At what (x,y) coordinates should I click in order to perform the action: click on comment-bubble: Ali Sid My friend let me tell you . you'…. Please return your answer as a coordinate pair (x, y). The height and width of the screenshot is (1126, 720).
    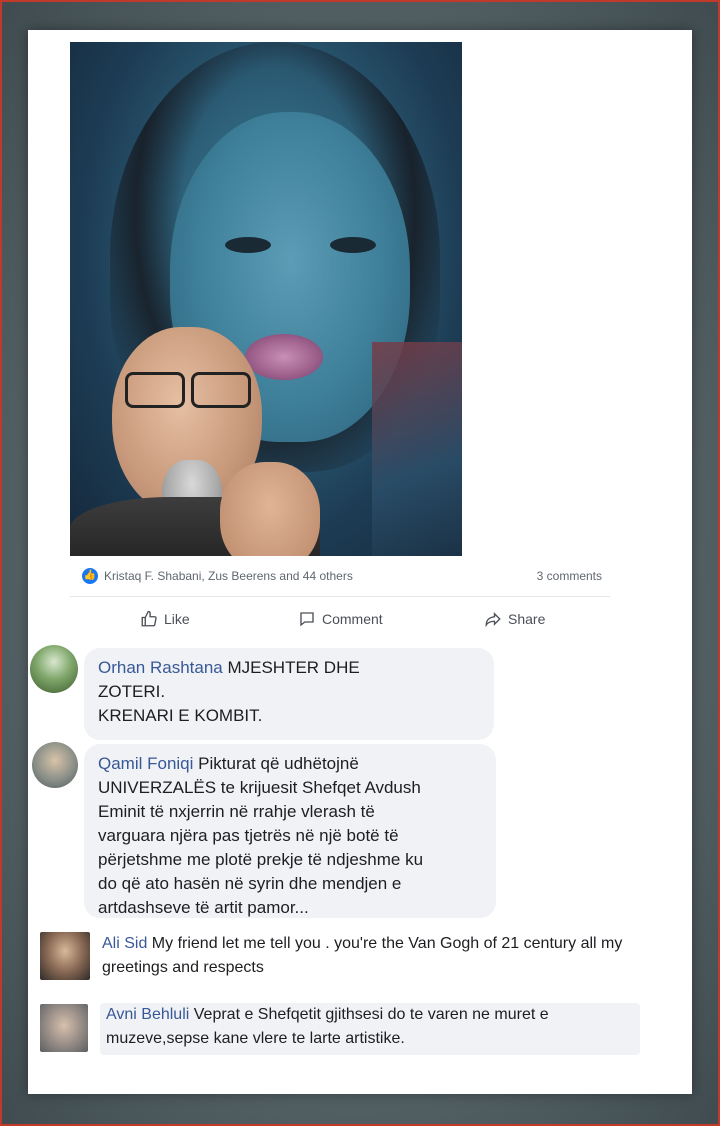
    Looking at the image, I should click on (397, 958).